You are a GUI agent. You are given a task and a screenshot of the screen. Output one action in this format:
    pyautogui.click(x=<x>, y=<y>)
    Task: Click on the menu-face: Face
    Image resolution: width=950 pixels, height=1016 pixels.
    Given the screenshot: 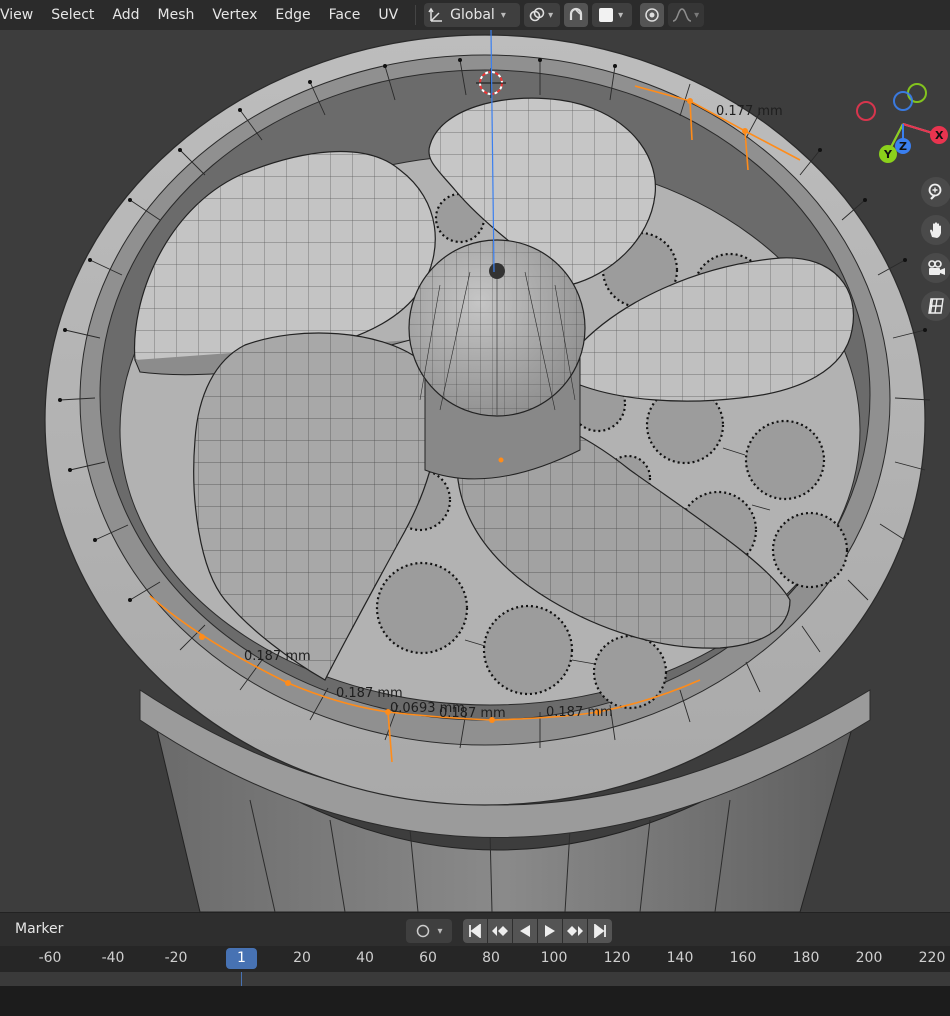 What is the action you would take?
    pyautogui.click(x=349, y=15)
    